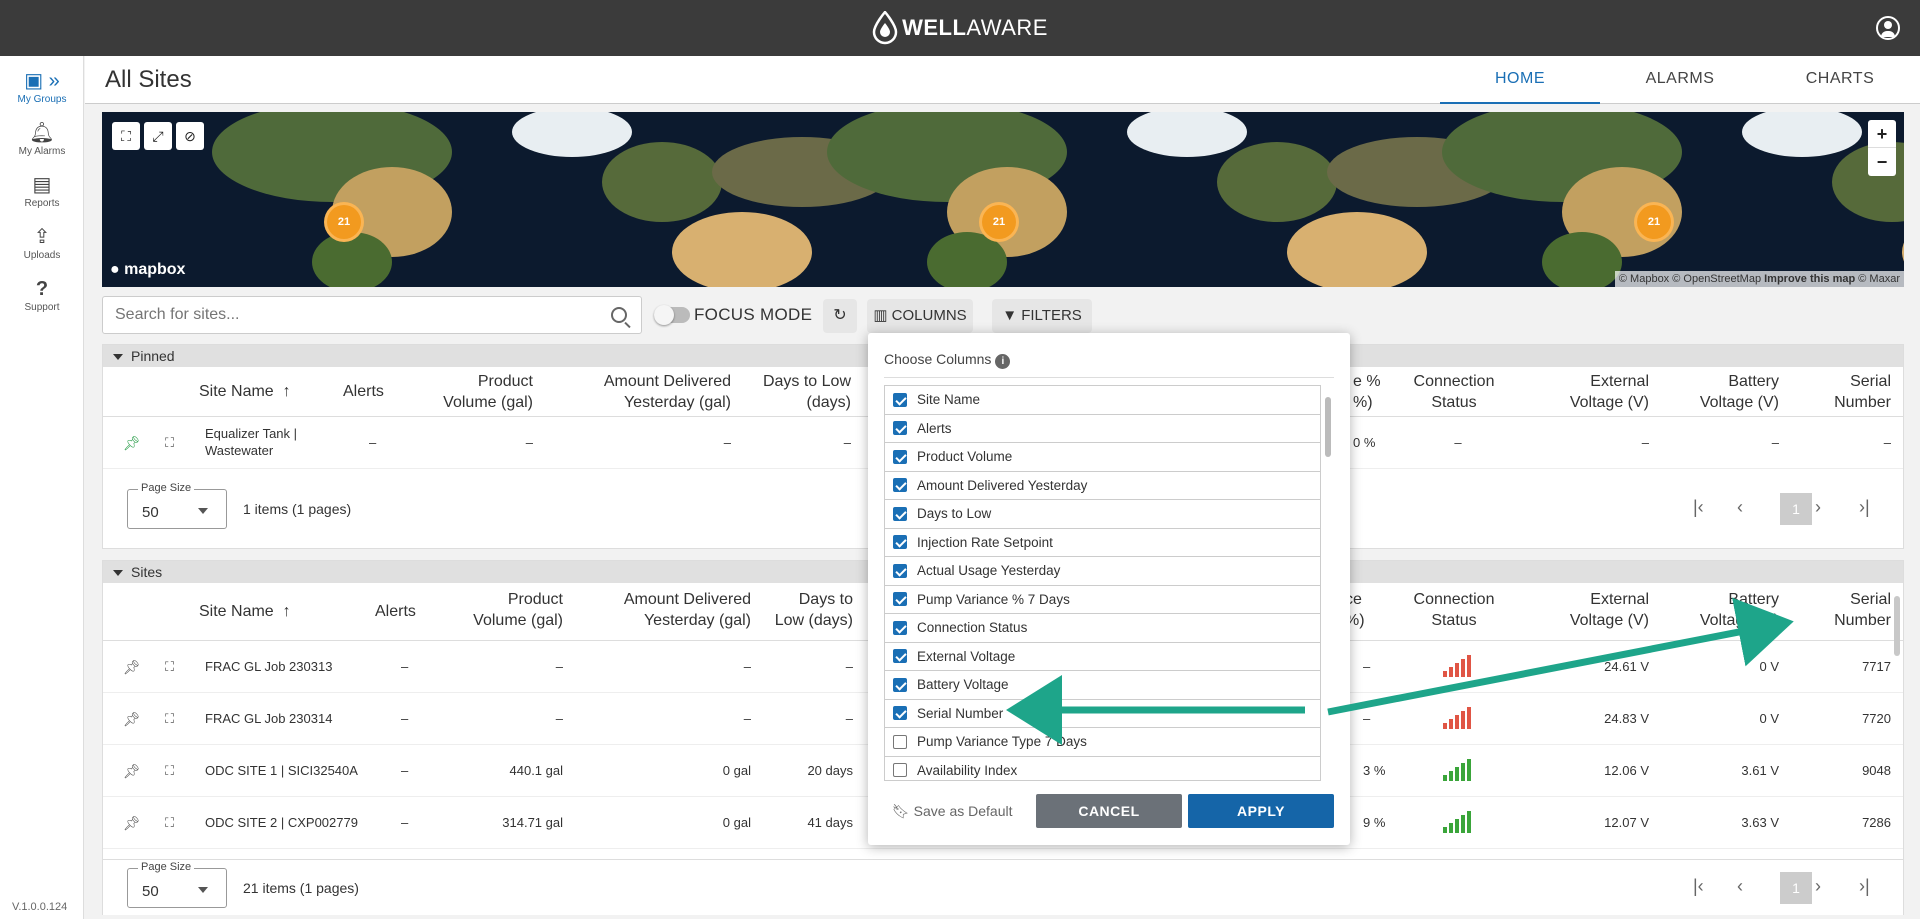 The height and width of the screenshot is (919, 1920). I want to click on table-scrollbar, so click(1897, 721).